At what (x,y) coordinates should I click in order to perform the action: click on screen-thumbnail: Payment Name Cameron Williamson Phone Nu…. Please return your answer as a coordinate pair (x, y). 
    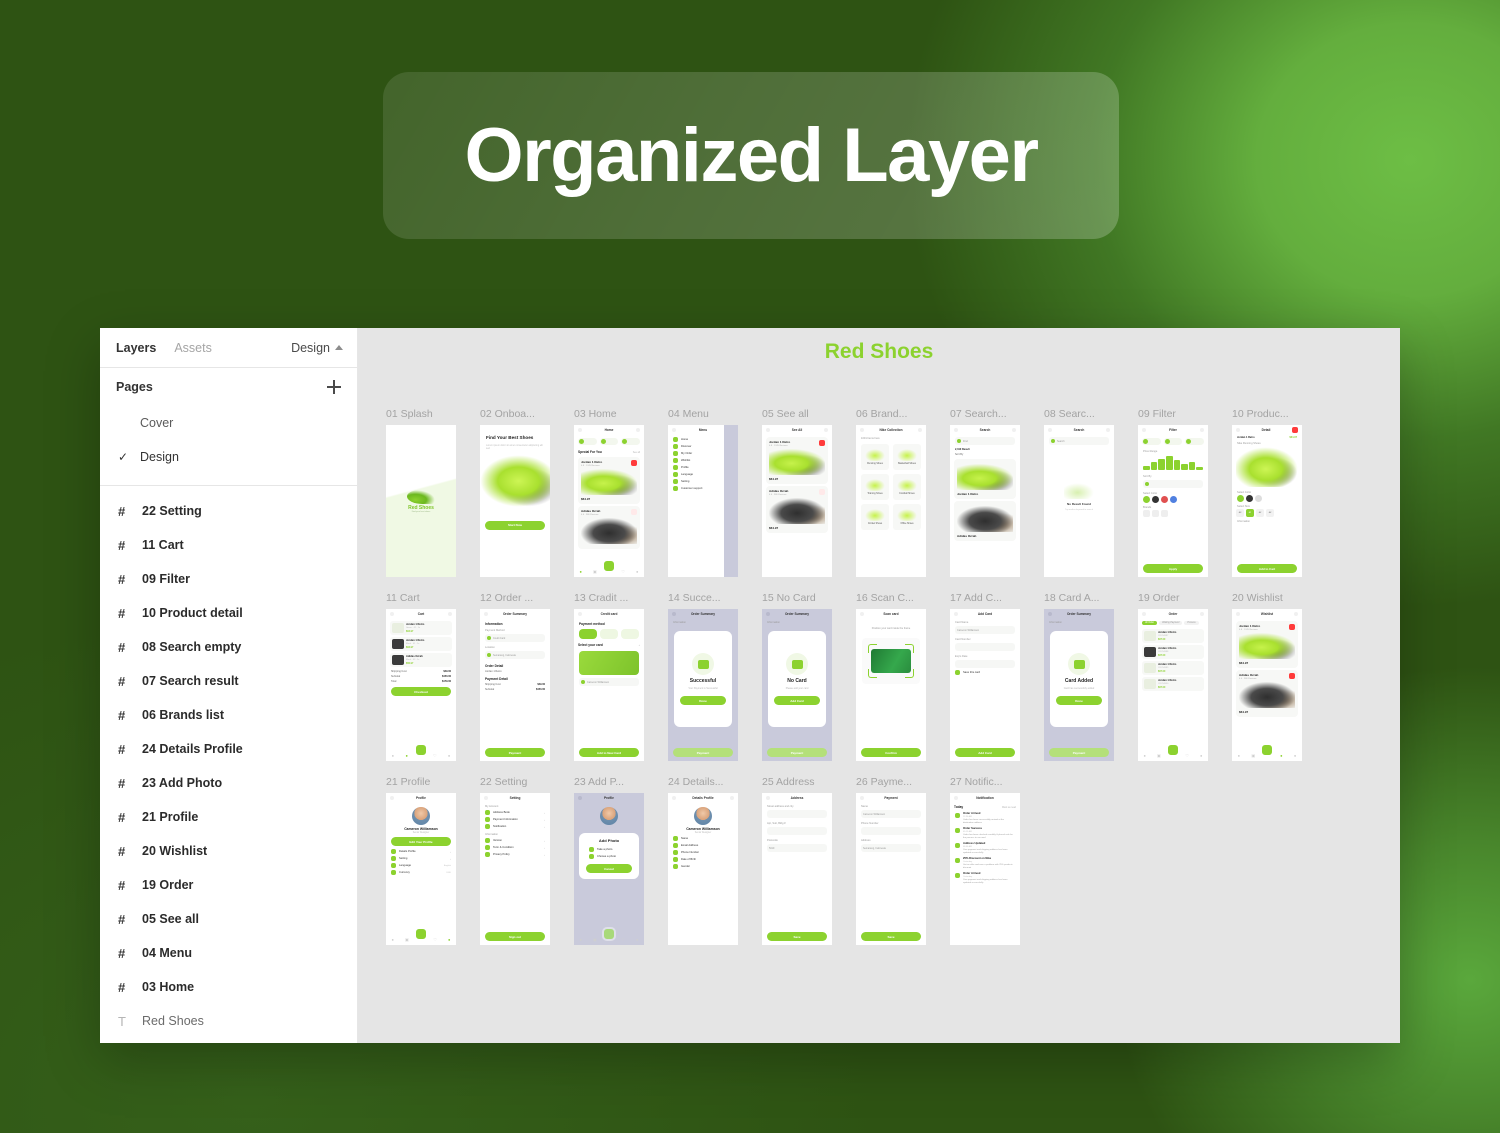
    Looking at the image, I should click on (891, 869).